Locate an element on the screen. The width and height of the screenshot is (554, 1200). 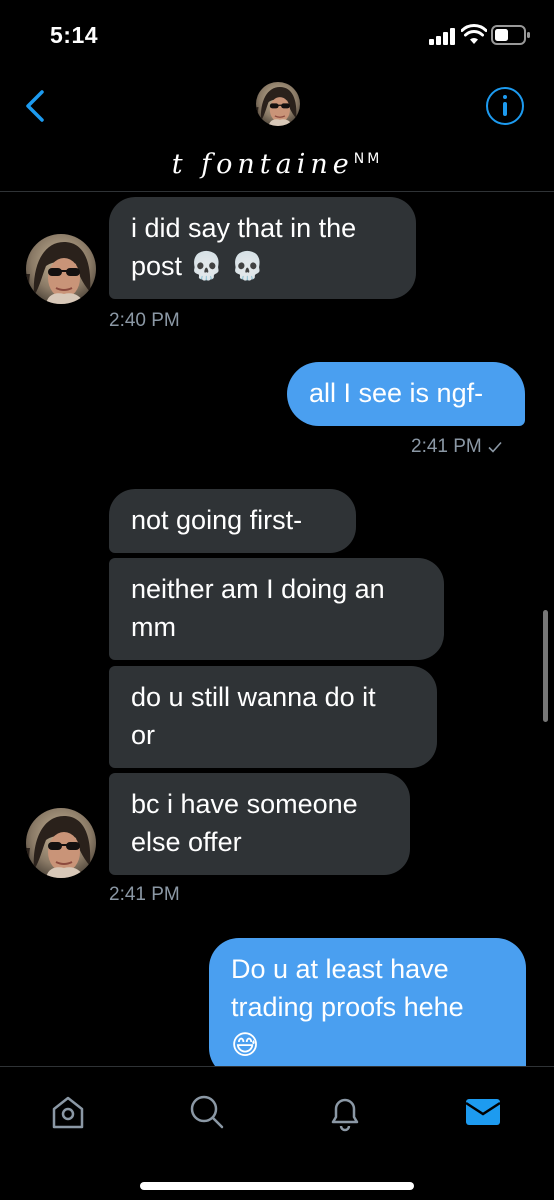
name-suffix: NM is located at coordinates (368, 159).